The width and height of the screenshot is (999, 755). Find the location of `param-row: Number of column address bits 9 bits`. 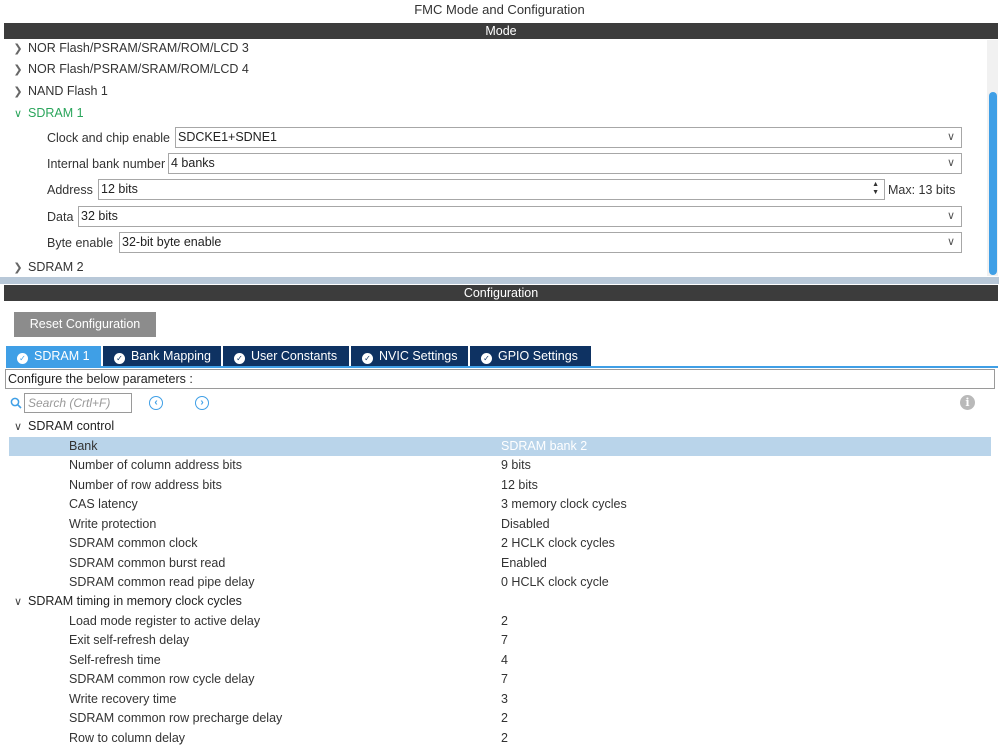

param-row: Number of column address bits 9 bits is located at coordinates (500, 465).